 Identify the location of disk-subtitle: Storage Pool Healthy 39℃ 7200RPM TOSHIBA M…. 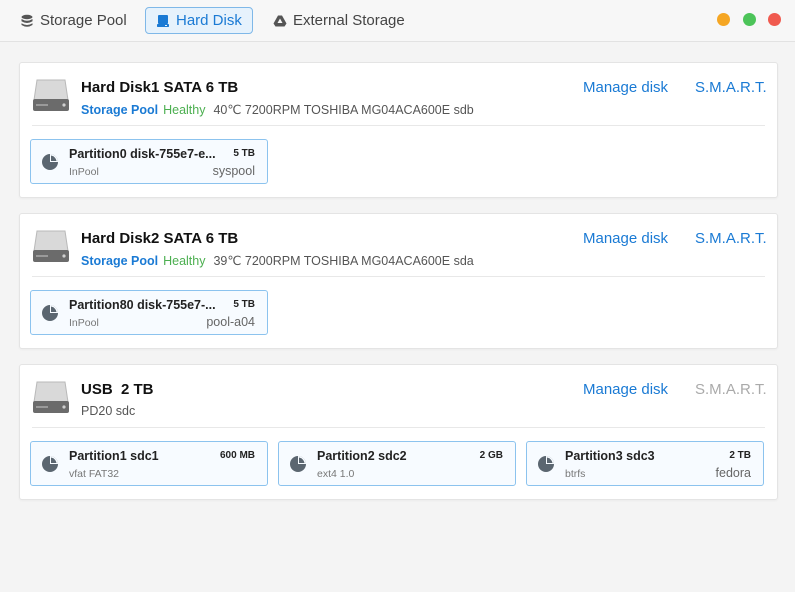
(277, 260).